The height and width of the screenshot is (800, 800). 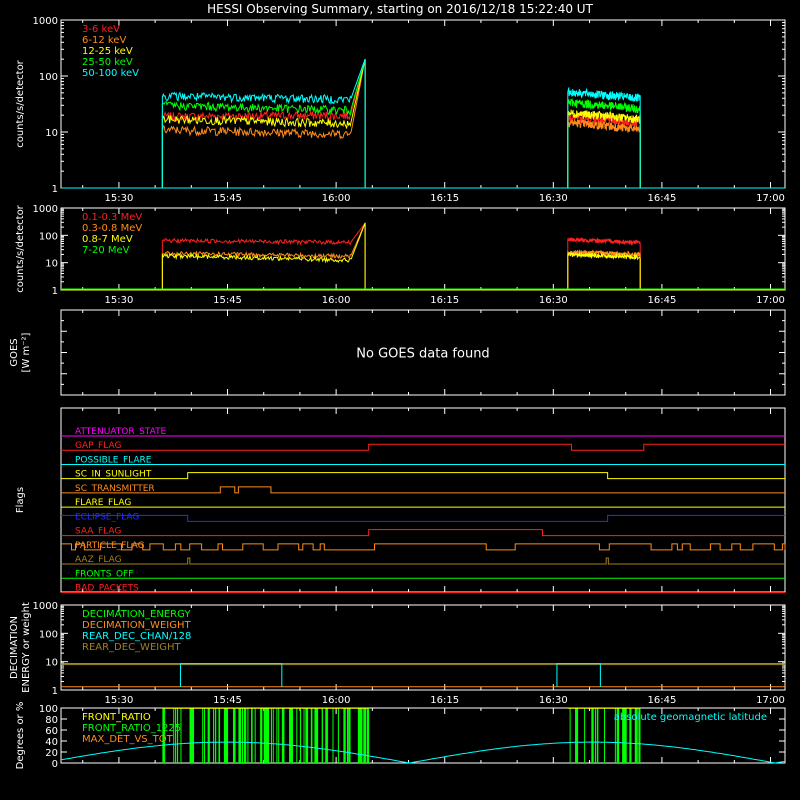 What do you see at coordinates (110, 73) in the screenshot?
I see `legend-entry: 50-100 keV` at bounding box center [110, 73].